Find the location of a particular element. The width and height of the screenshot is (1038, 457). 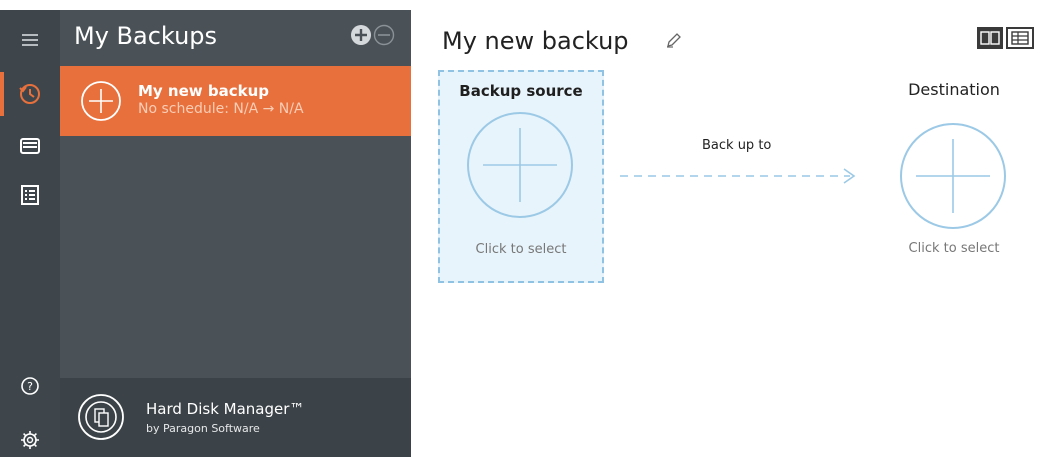

panel-title: My Backups is located at coordinates (146, 36).